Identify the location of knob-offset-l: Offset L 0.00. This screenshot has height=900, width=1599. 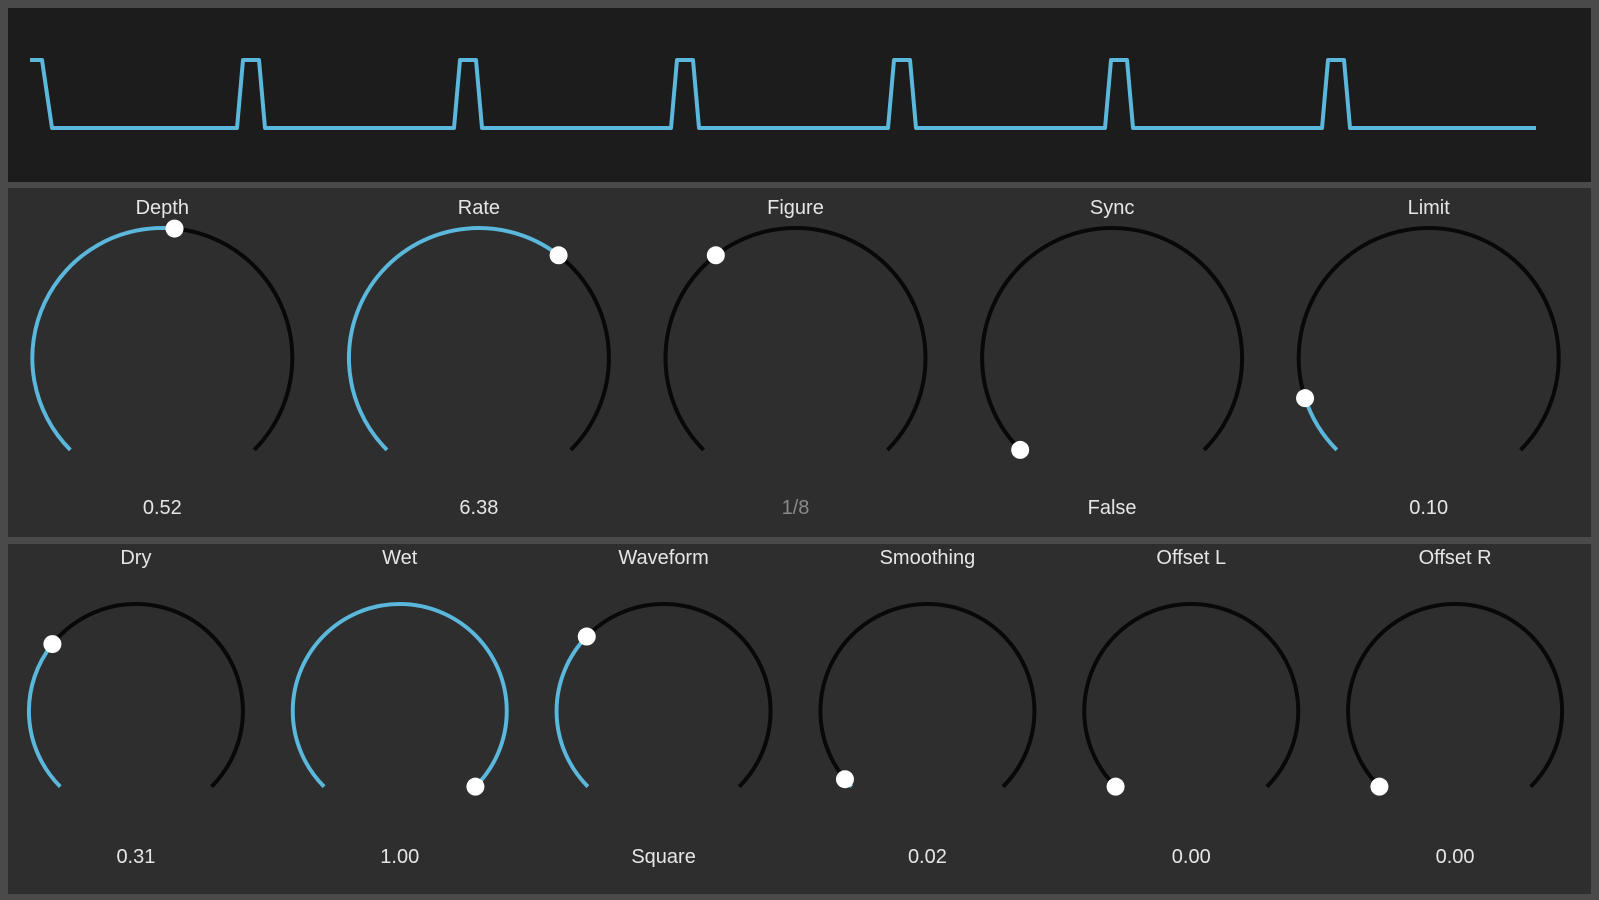
(1191, 707).